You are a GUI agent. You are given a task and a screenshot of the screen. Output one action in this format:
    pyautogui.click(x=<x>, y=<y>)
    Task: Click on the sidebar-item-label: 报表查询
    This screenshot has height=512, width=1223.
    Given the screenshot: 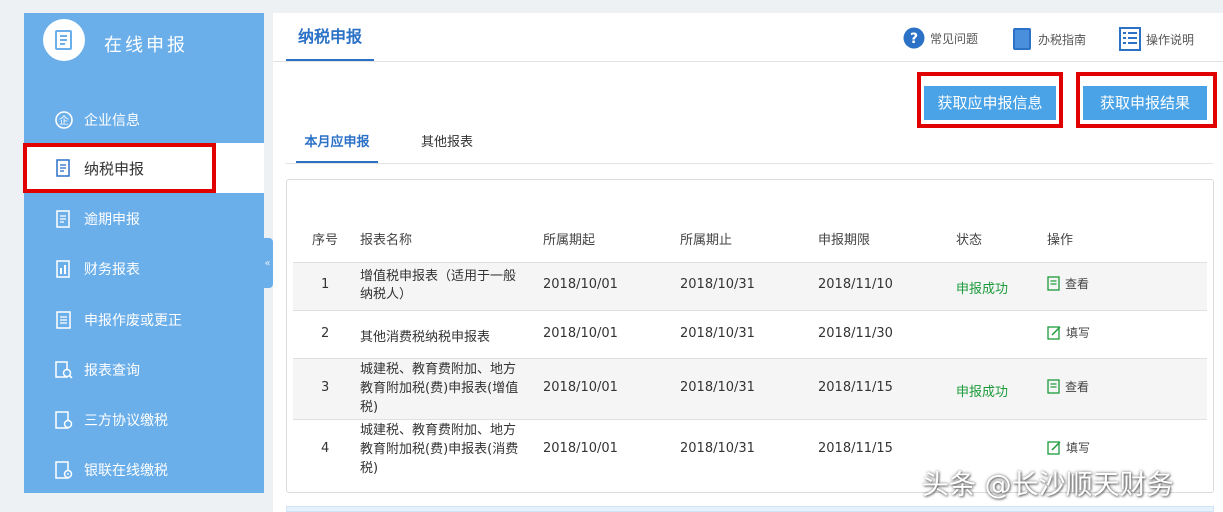 What is the action you would take?
    pyautogui.click(x=112, y=371)
    